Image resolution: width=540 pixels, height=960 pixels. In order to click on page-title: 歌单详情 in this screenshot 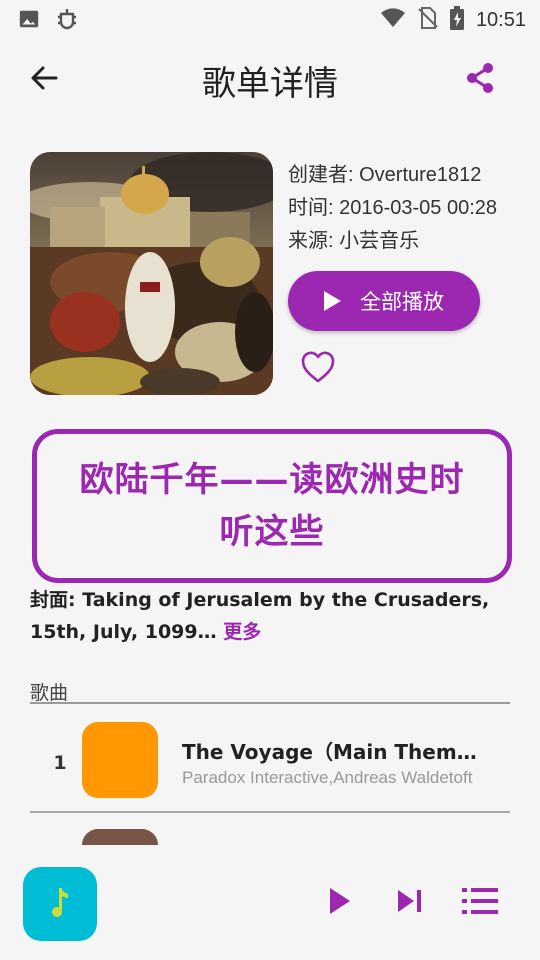, I will do `click(270, 84)`.